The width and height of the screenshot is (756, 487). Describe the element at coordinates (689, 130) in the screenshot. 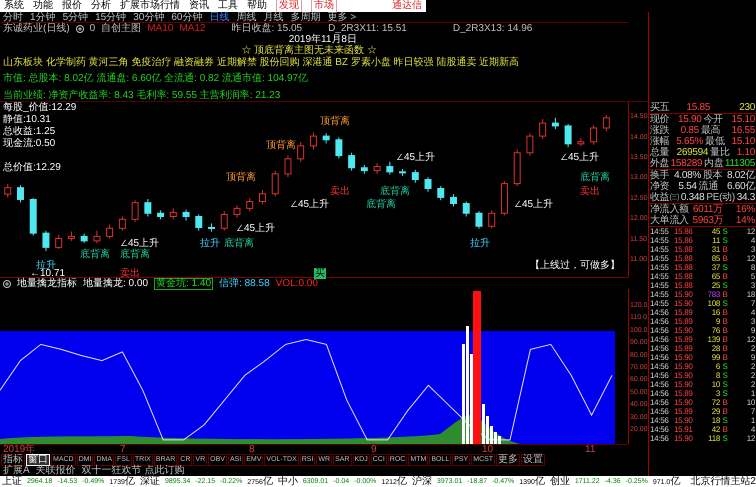

I see `quote-value: 0.85` at that location.